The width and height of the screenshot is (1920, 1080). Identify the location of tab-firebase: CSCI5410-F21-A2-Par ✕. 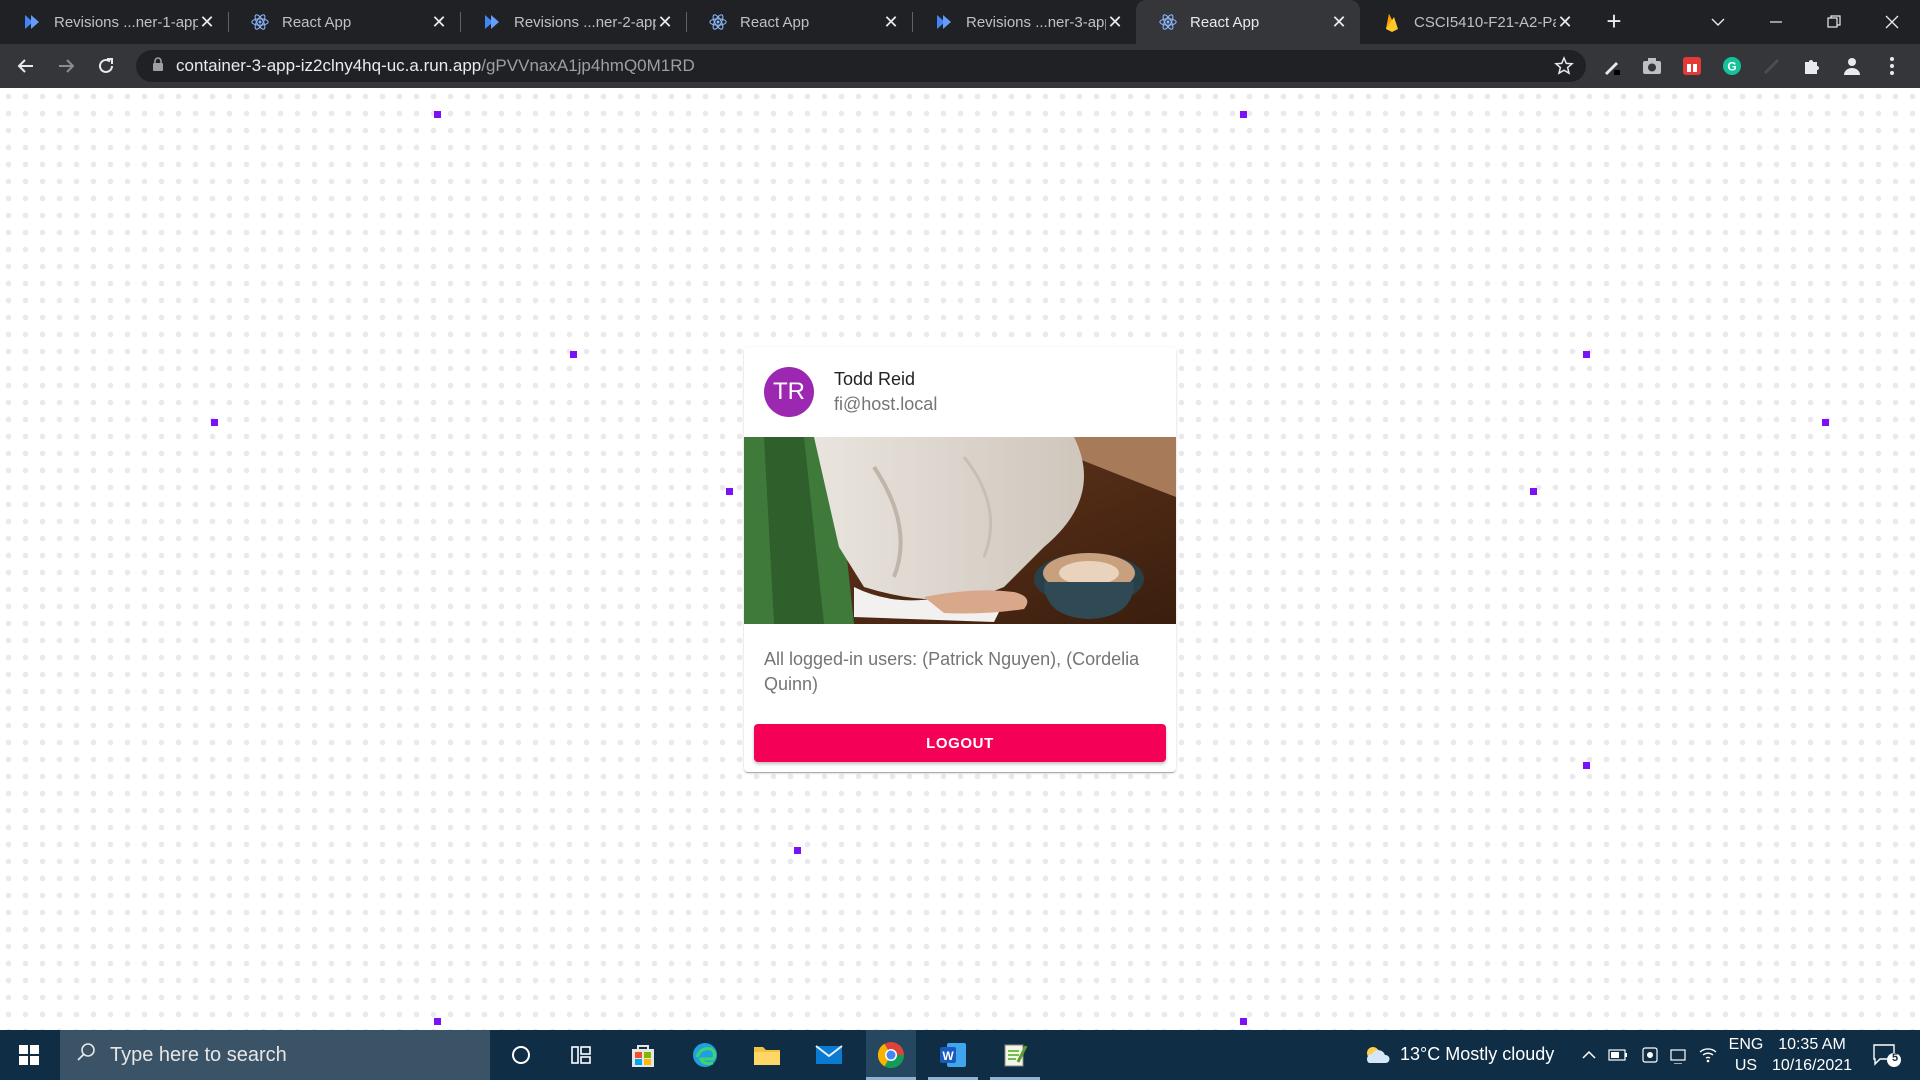
(1473, 22).